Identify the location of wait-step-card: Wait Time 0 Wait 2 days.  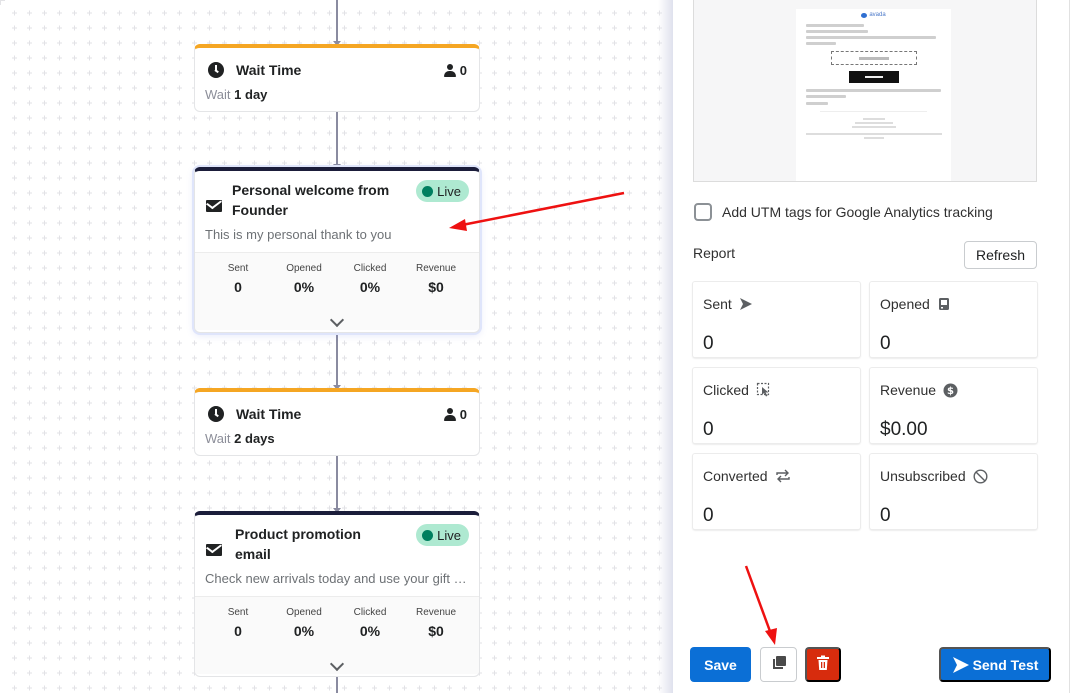
(337, 422).